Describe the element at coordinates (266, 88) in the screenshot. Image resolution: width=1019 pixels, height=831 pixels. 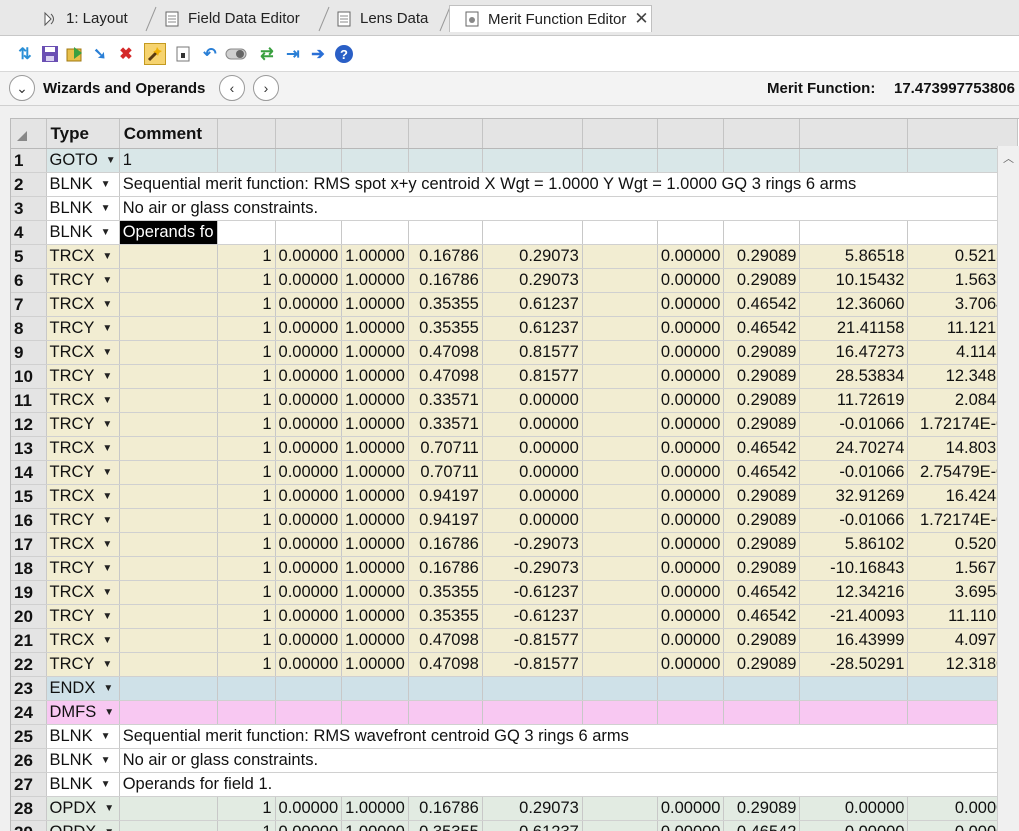
I see `next-button: ›` at that location.